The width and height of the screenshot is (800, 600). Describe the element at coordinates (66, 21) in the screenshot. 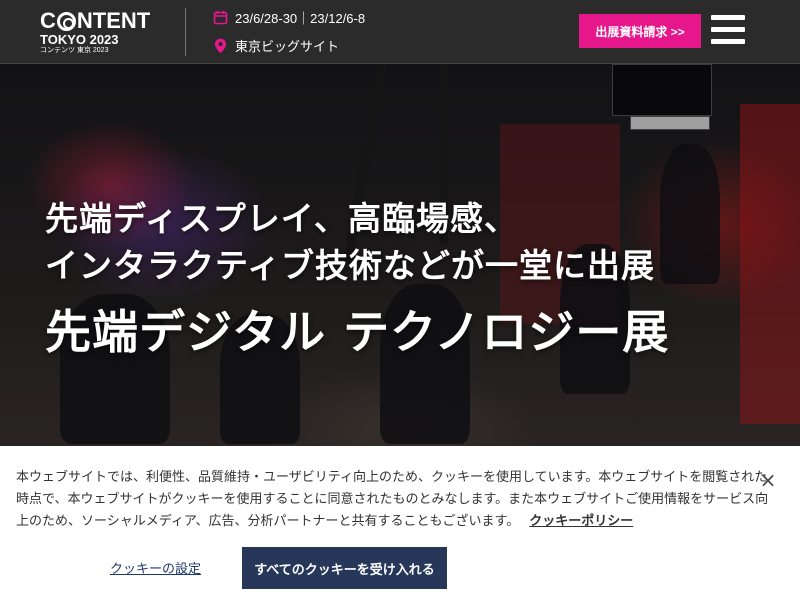

I see `logo-o-icon` at that location.